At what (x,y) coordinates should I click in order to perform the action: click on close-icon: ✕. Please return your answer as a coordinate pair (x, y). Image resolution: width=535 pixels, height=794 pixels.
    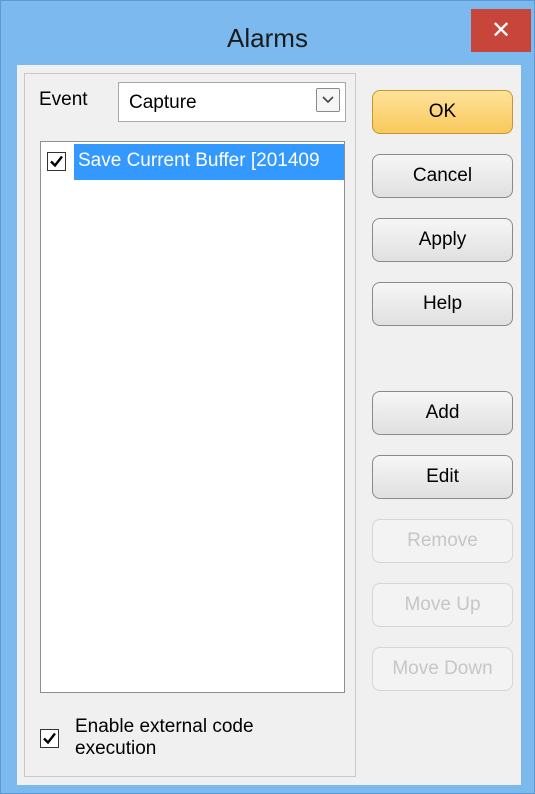
    Looking at the image, I should click on (501, 30).